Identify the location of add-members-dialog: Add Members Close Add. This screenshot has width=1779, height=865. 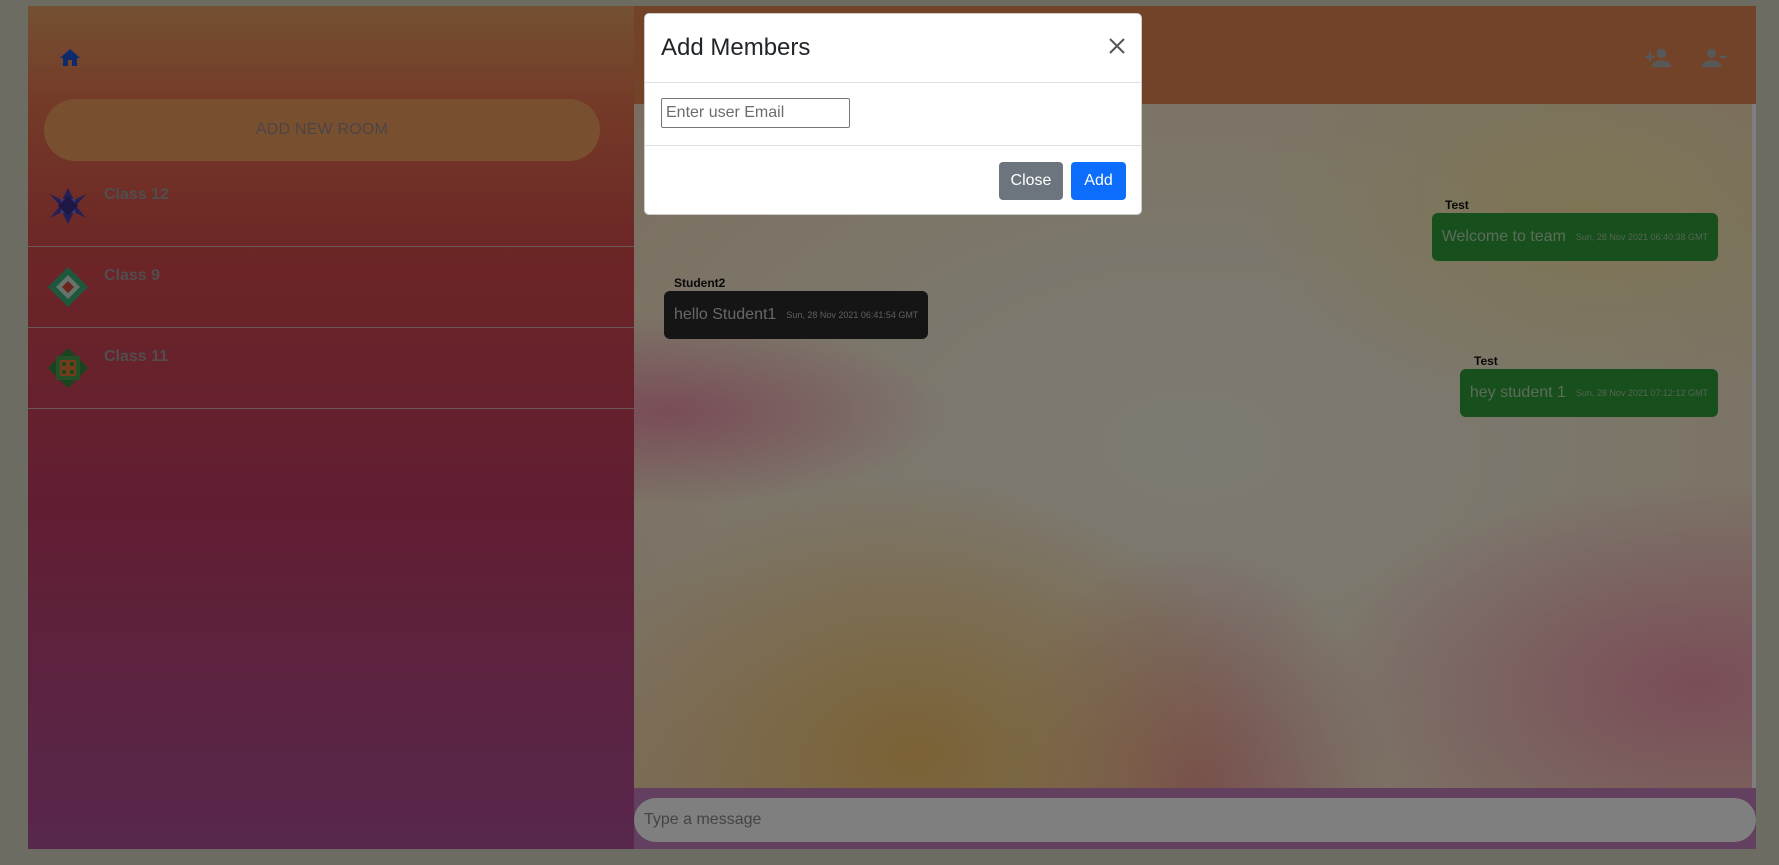
(893, 114).